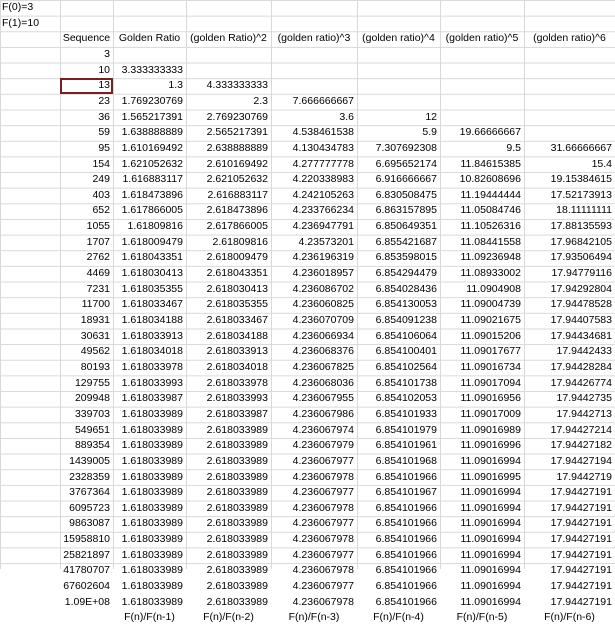 This screenshot has height=626, width=615. I want to click on sequence-cell: 25821897, so click(86, 556).